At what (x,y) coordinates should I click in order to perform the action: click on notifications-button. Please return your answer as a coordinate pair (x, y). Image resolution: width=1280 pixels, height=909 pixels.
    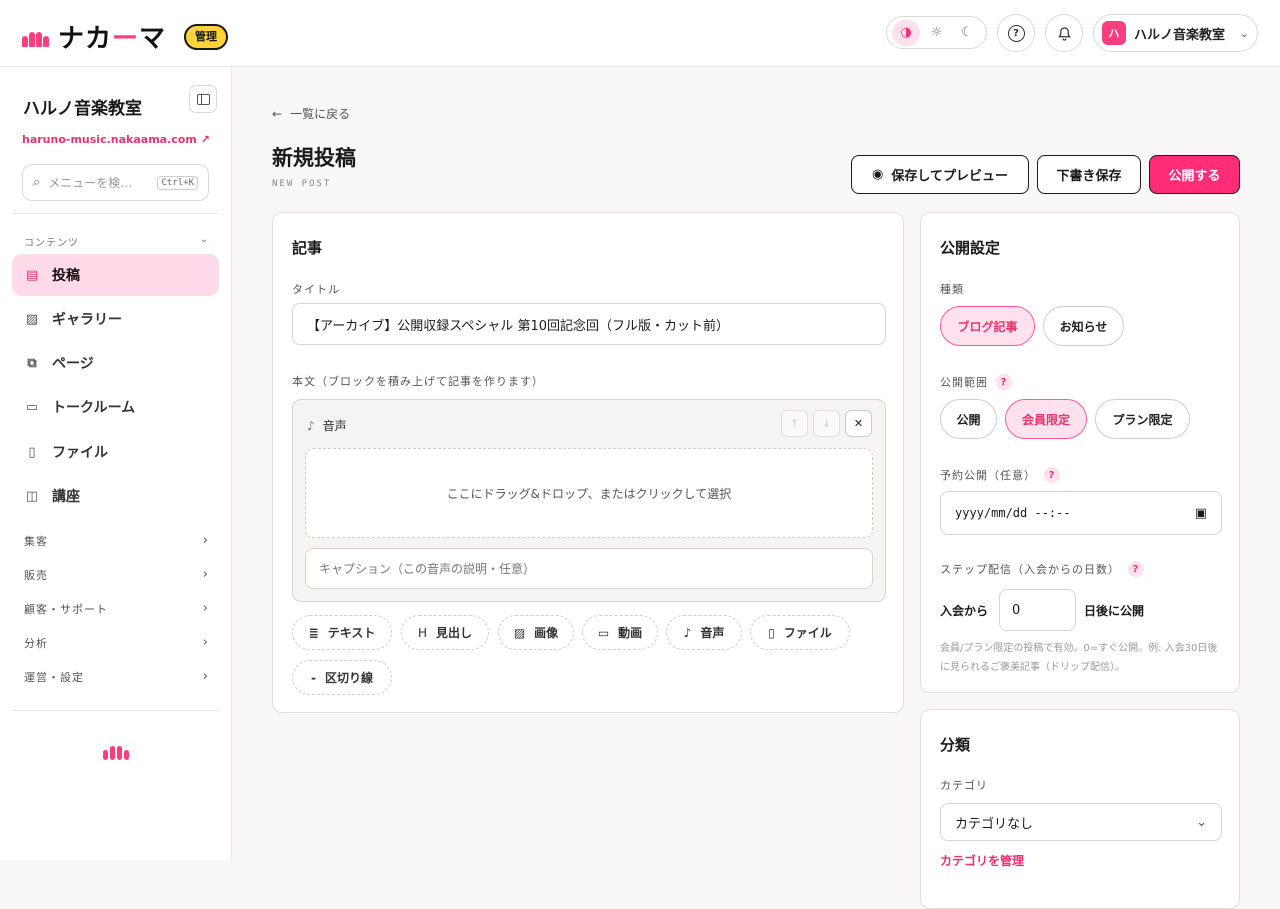
    Looking at the image, I should click on (1064, 33).